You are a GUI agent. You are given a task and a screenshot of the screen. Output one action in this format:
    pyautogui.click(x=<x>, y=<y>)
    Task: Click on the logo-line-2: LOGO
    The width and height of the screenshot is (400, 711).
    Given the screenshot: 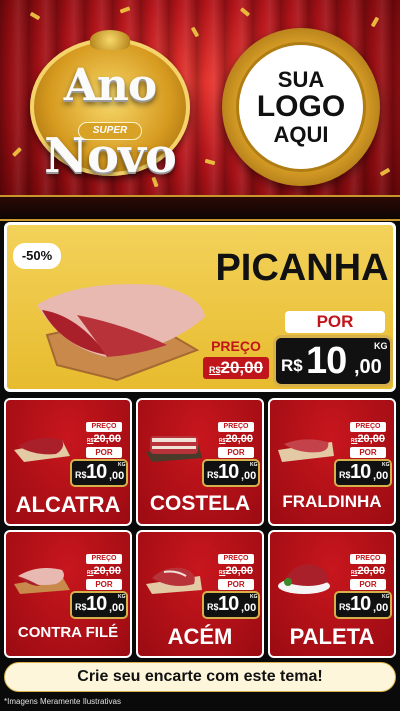 What is the action you would take?
    pyautogui.click(x=301, y=107)
    